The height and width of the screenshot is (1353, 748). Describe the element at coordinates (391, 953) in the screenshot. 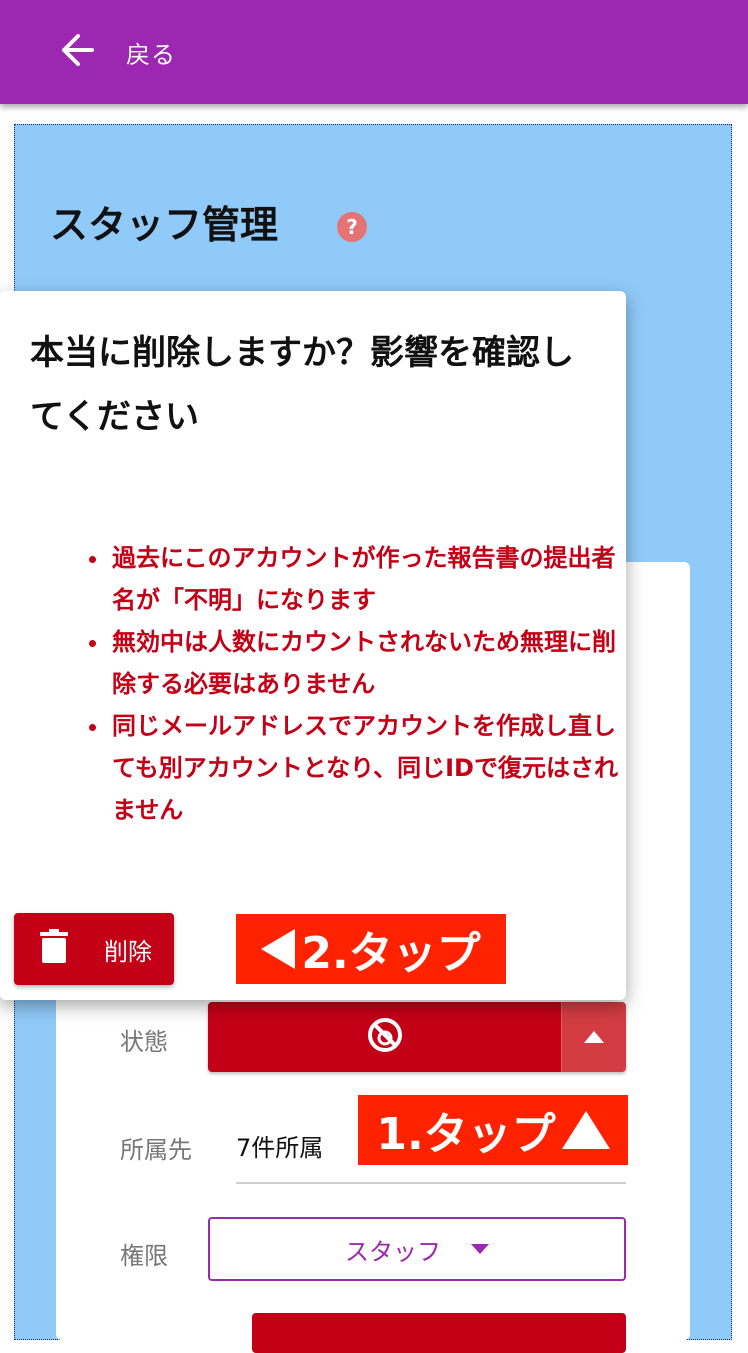

I see `callout-step-2-label: 2.タップ` at that location.